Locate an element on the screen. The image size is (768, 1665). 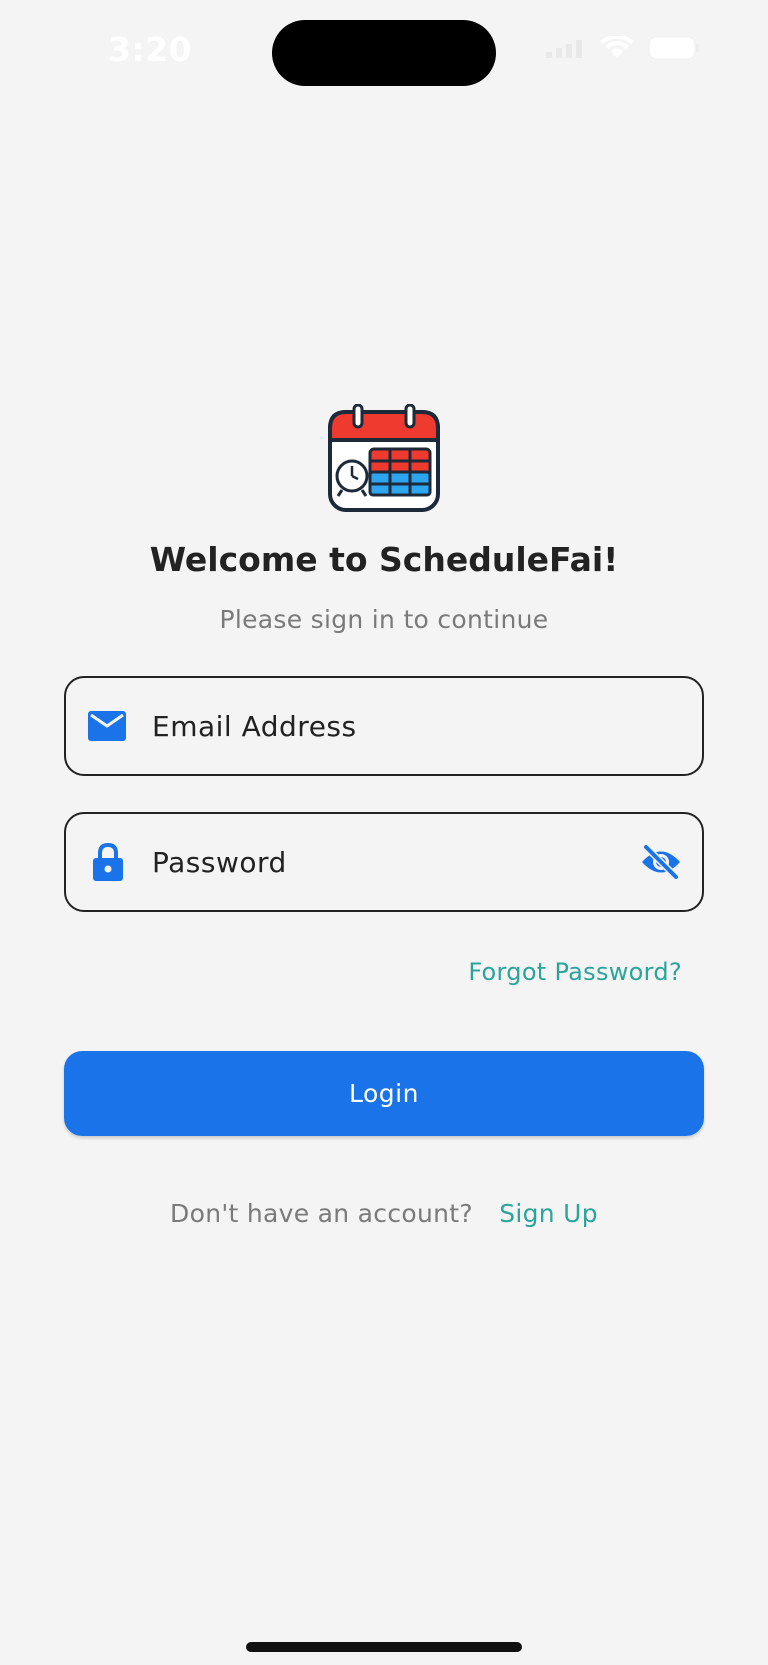
signup-prompt: Don't have an account? Sign Up is located at coordinates (384, 1213).